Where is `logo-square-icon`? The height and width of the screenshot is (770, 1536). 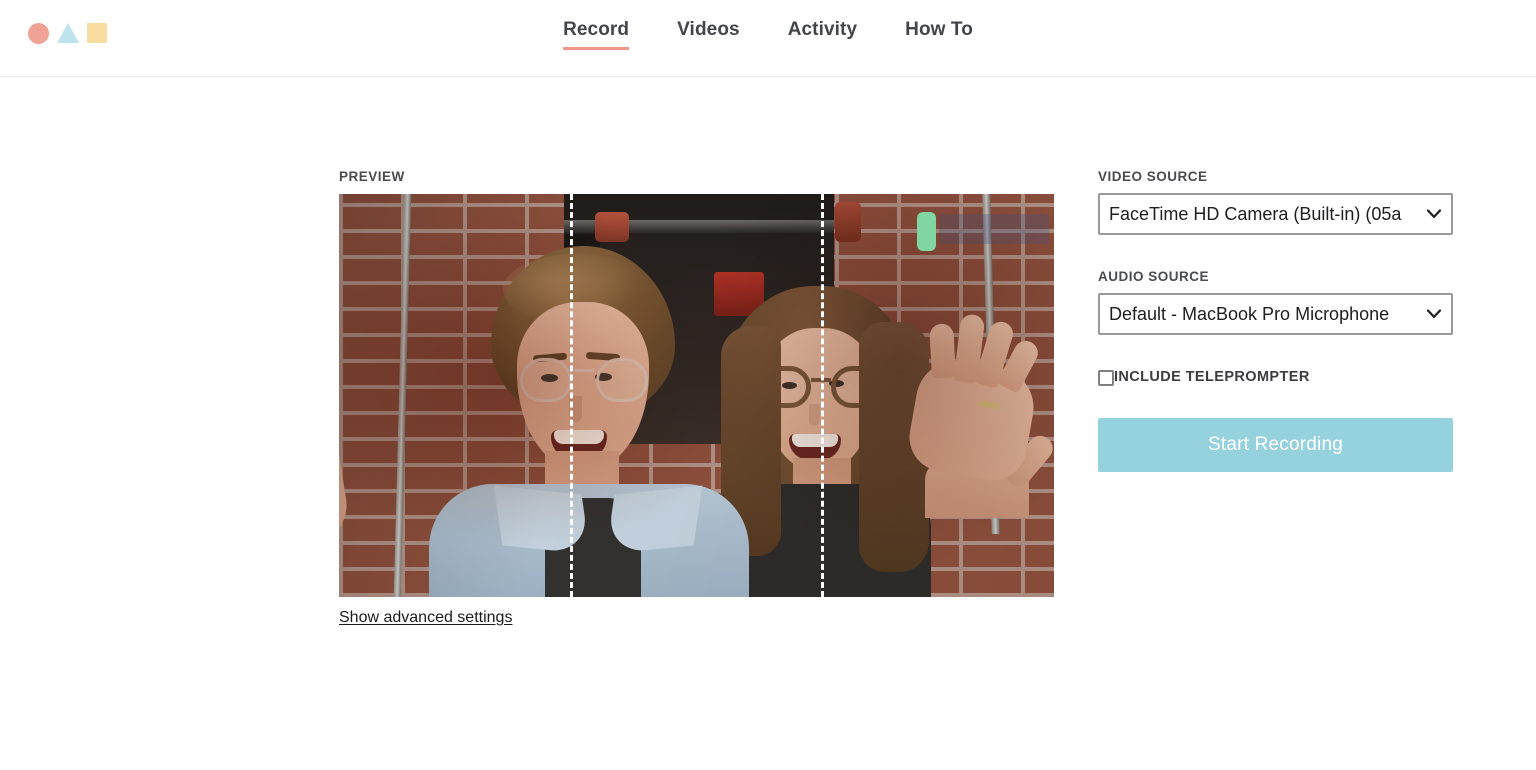
logo-square-icon is located at coordinates (97, 33).